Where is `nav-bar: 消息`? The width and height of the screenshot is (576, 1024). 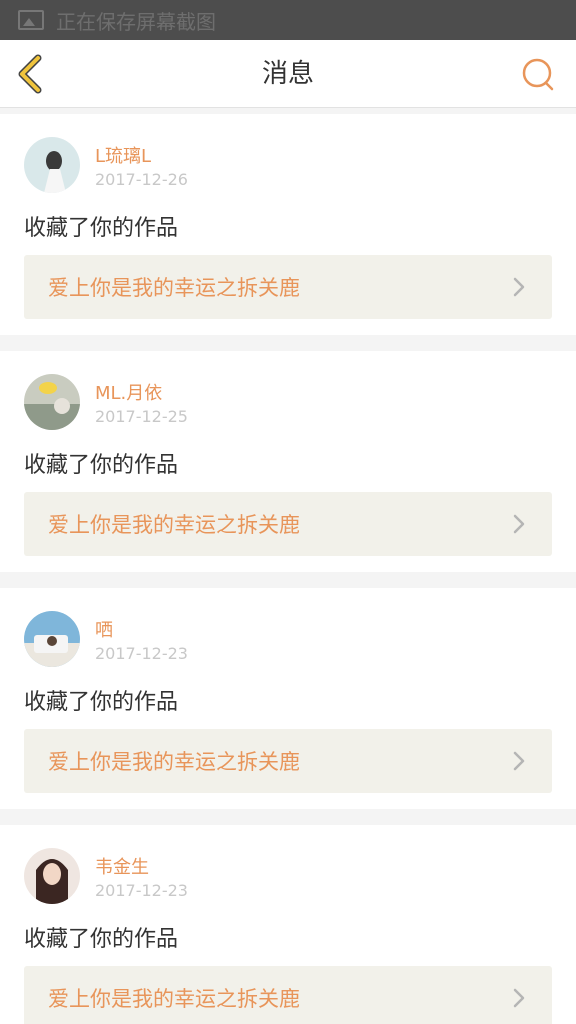
nav-bar: 消息 is located at coordinates (288, 74).